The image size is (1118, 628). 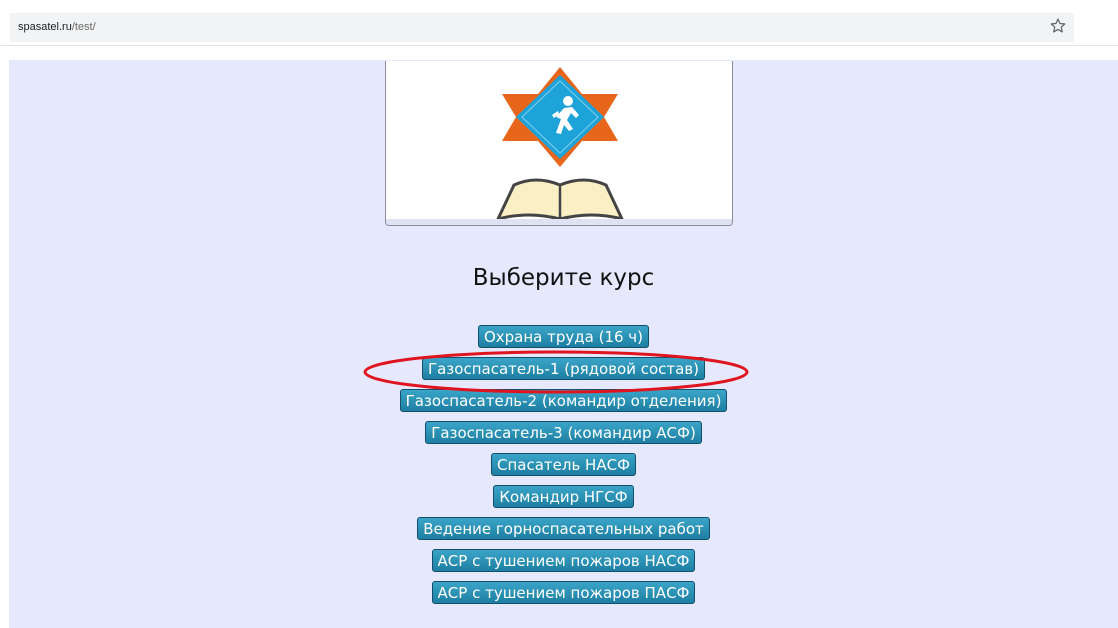 What do you see at coordinates (563, 400) in the screenshot?
I see `course-button-gazospasatel-2: Газоспасатель-2 (командир отделения)` at bounding box center [563, 400].